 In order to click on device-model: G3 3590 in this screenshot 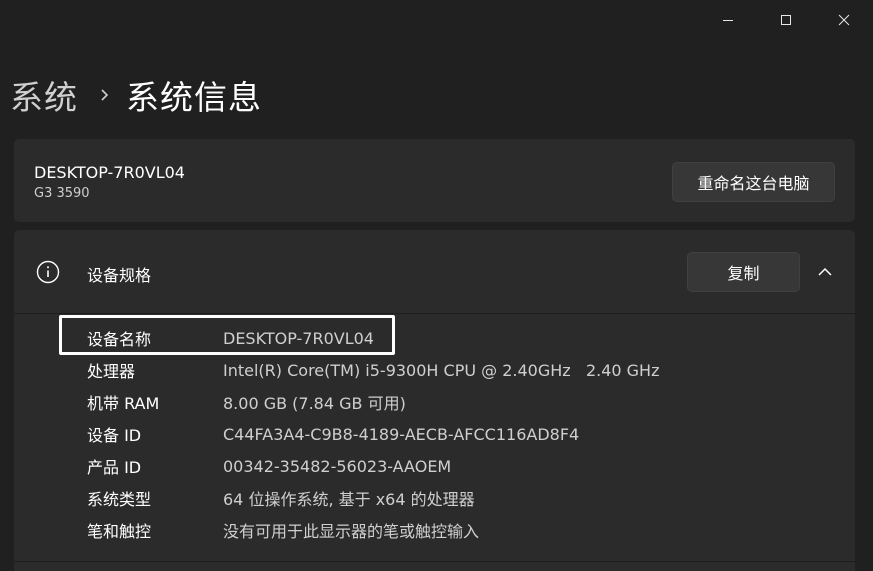, I will do `click(62, 193)`.